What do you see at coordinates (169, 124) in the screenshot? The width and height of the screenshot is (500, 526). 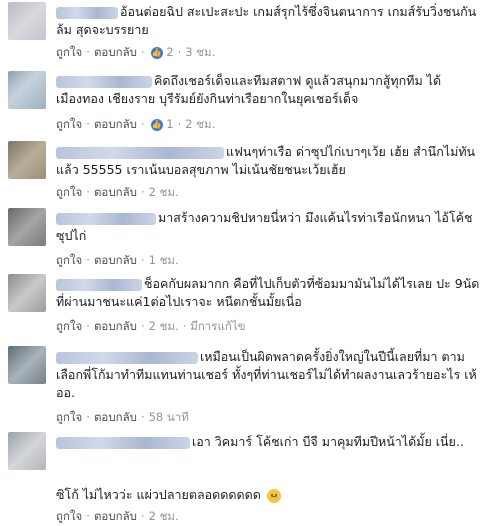 I see `likes-count: 1` at bounding box center [169, 124].